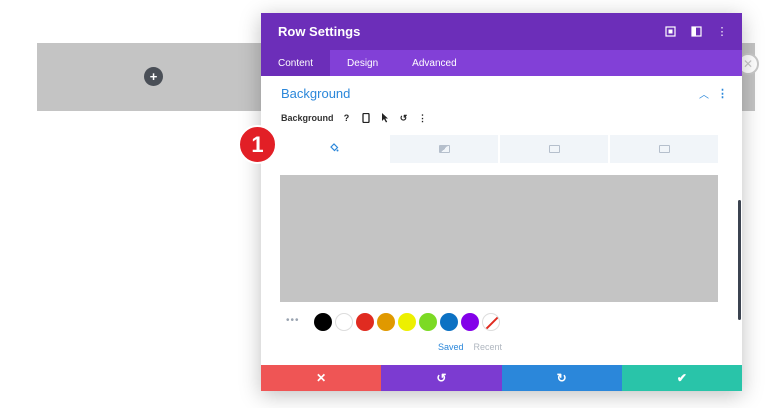  I want to click on saved-tab: Saved, so click(451, 347).